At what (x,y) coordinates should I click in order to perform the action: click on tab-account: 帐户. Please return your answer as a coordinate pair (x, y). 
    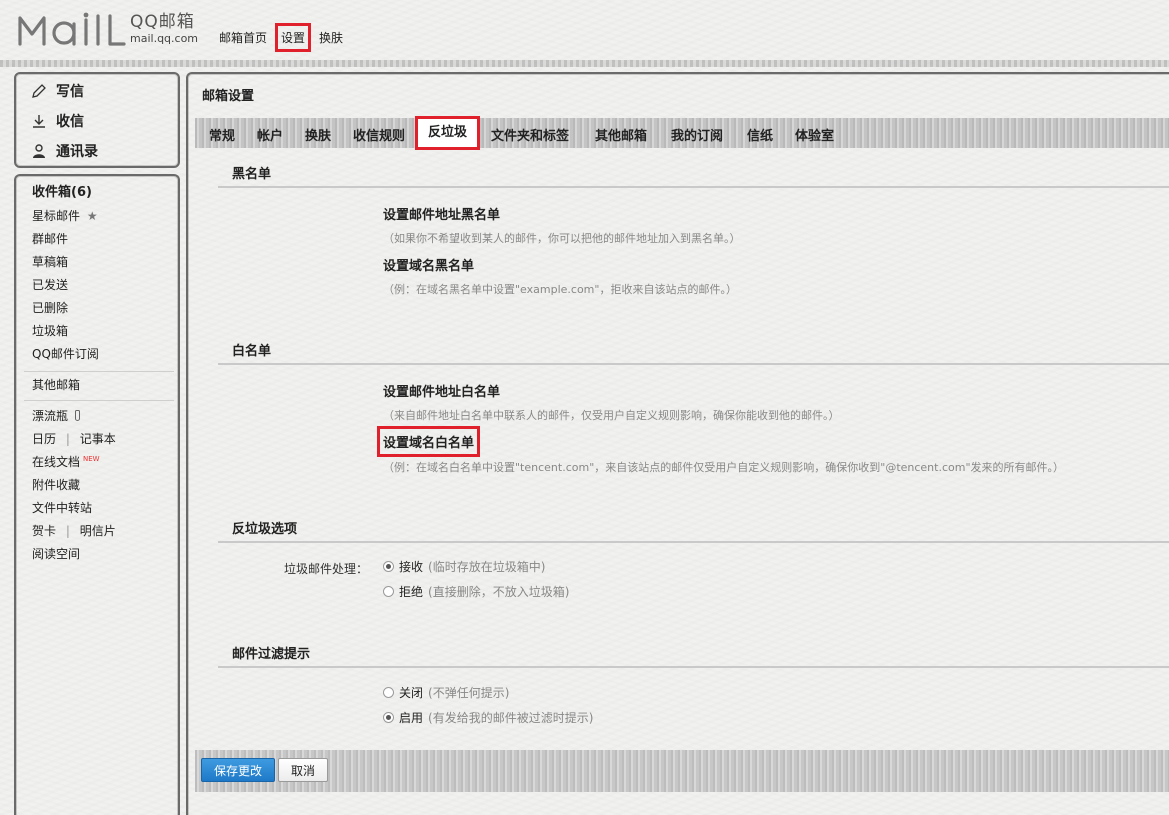
    Looking at the image, I should click on (270, 134).